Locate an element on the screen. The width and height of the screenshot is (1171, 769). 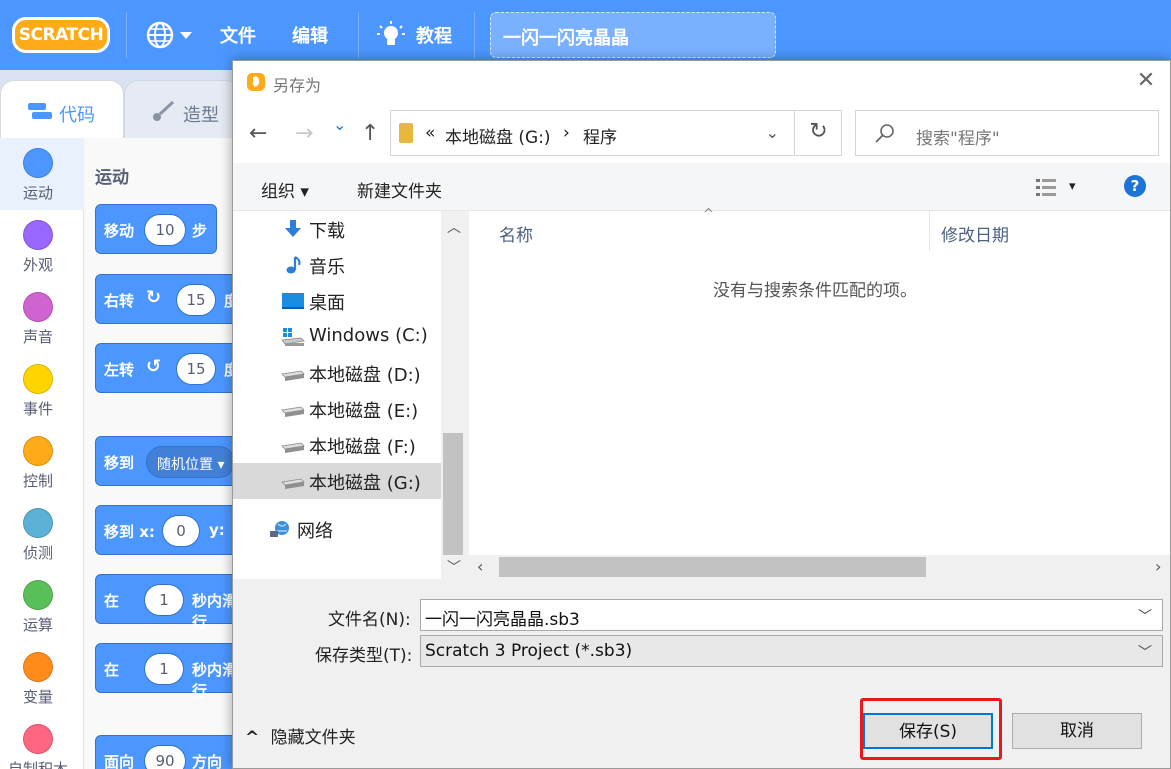
block-label: 右转 is located at coordinates (119, 301).